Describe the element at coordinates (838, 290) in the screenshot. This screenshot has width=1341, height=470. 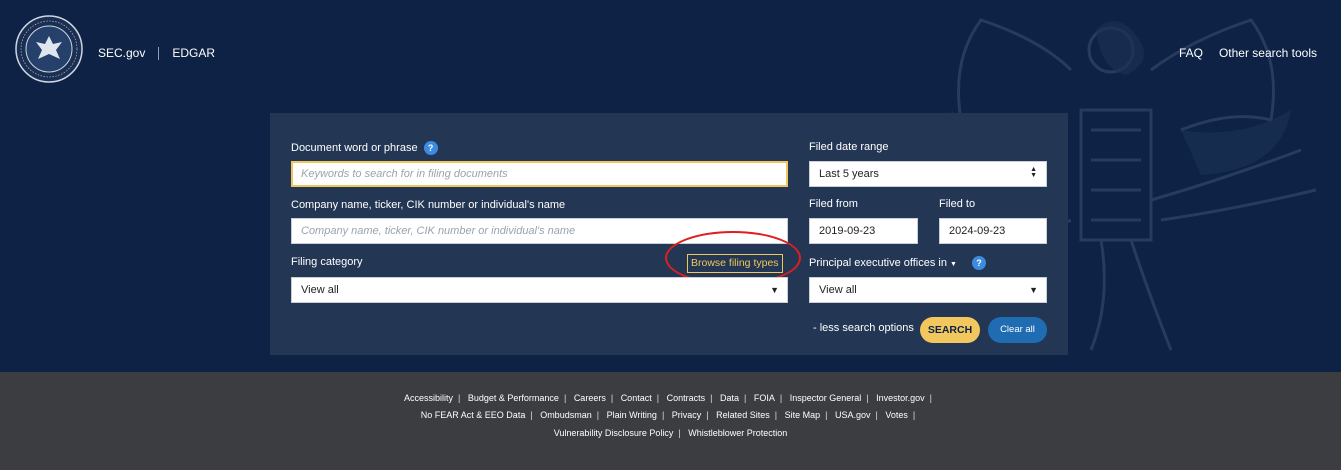
I see `location-value: View all` at that location.